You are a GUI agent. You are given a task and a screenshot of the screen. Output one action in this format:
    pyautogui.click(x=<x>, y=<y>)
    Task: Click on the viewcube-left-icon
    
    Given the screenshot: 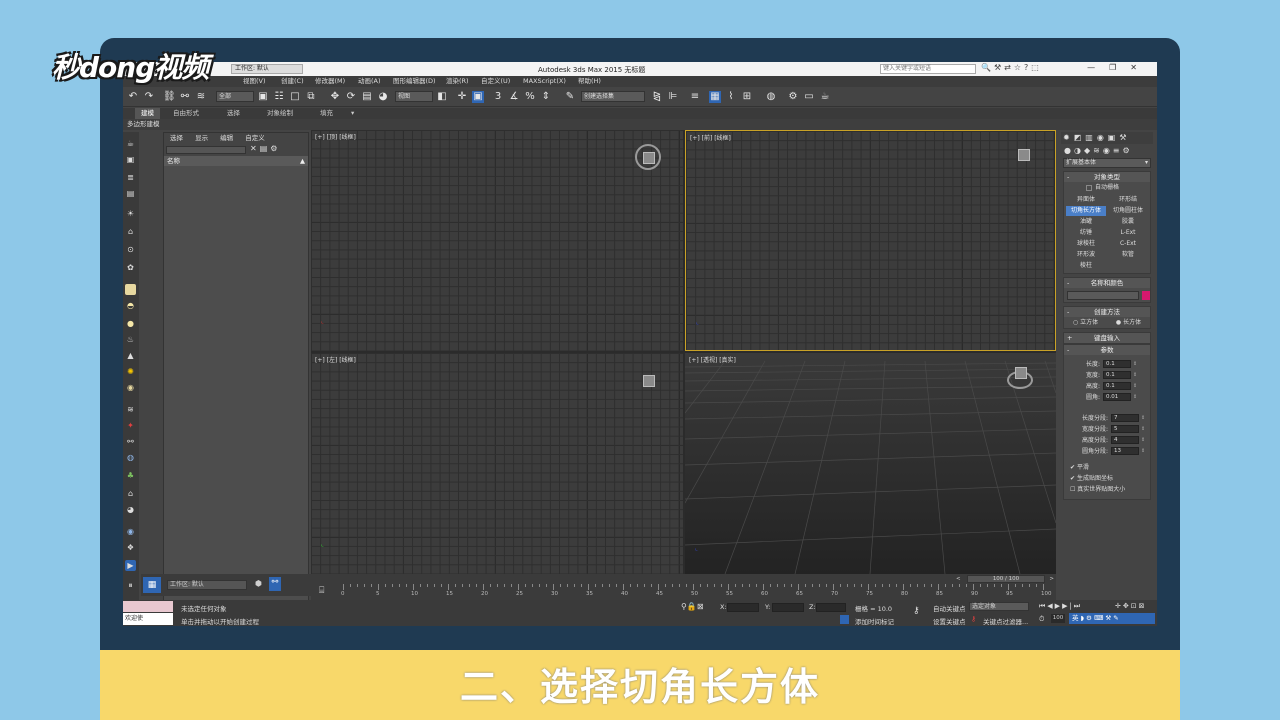 What is the action you would take?
    pyautogui.click(x=650, y=382)
    